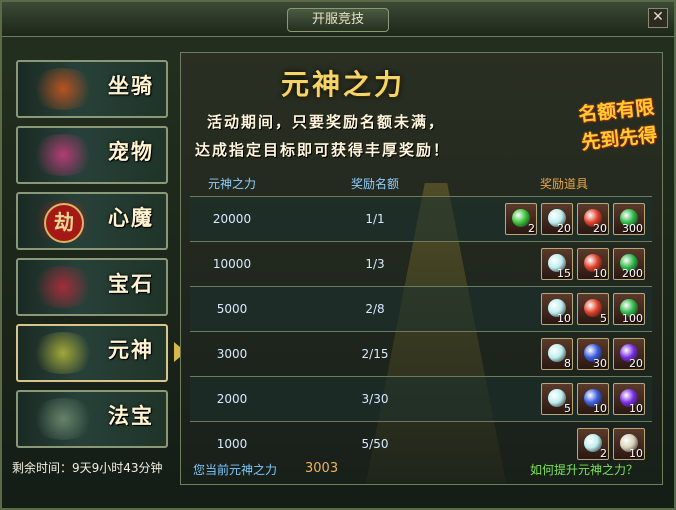 This screenshot has width=676, height=510. I want to click on panel-title: 元神之力, so click(343, 84).